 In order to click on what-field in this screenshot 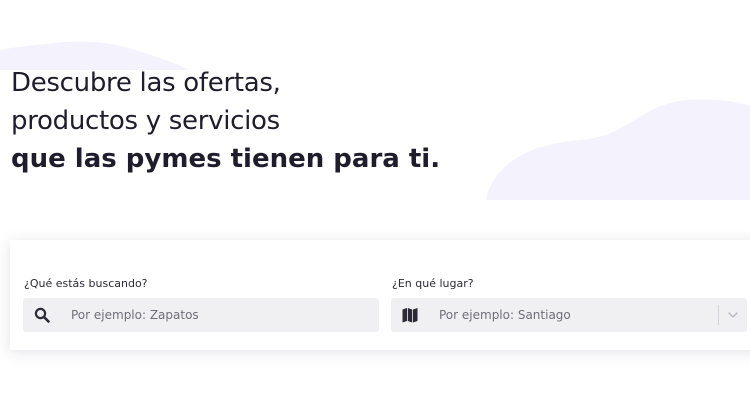, I will do `click(201, 315)`.